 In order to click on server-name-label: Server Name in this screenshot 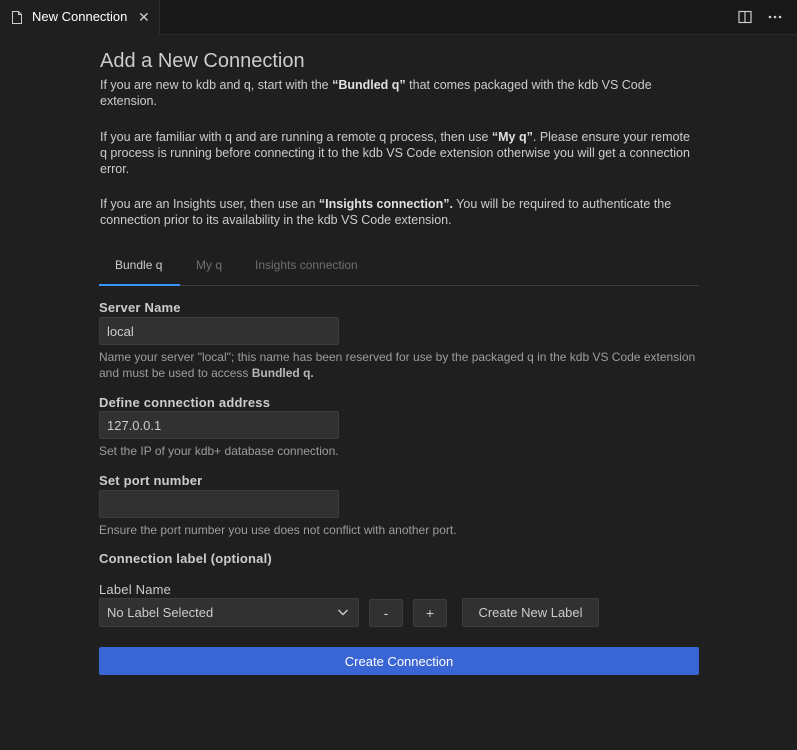, I will do `click(140, 307)`.